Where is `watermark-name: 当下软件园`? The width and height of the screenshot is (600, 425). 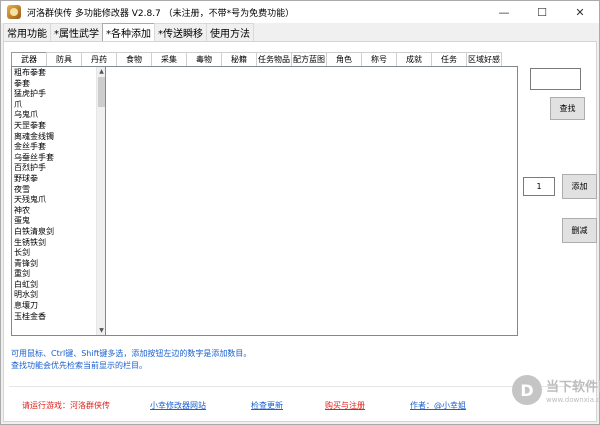 watermark-name: 当下软件园 is located at coordinates (573, 387).